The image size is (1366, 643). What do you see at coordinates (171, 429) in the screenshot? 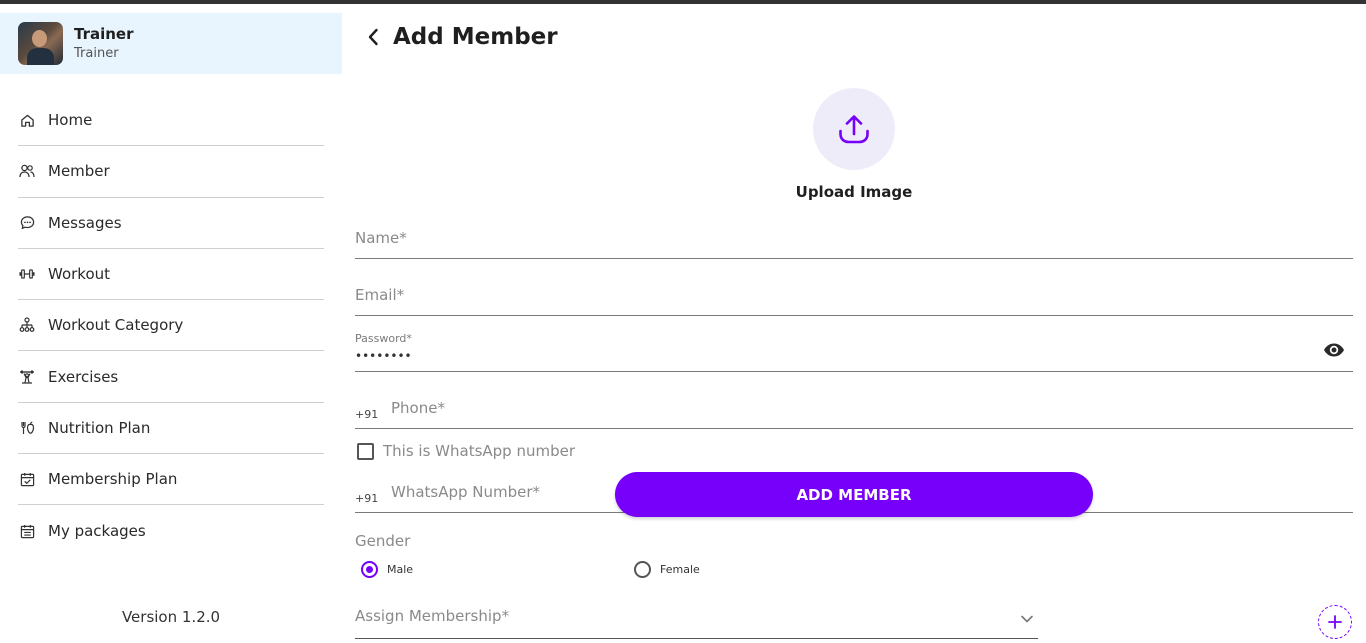
I see `sidebar-item-nutrition-plan: Nutrition Plan` at bounding box center [171, 429].